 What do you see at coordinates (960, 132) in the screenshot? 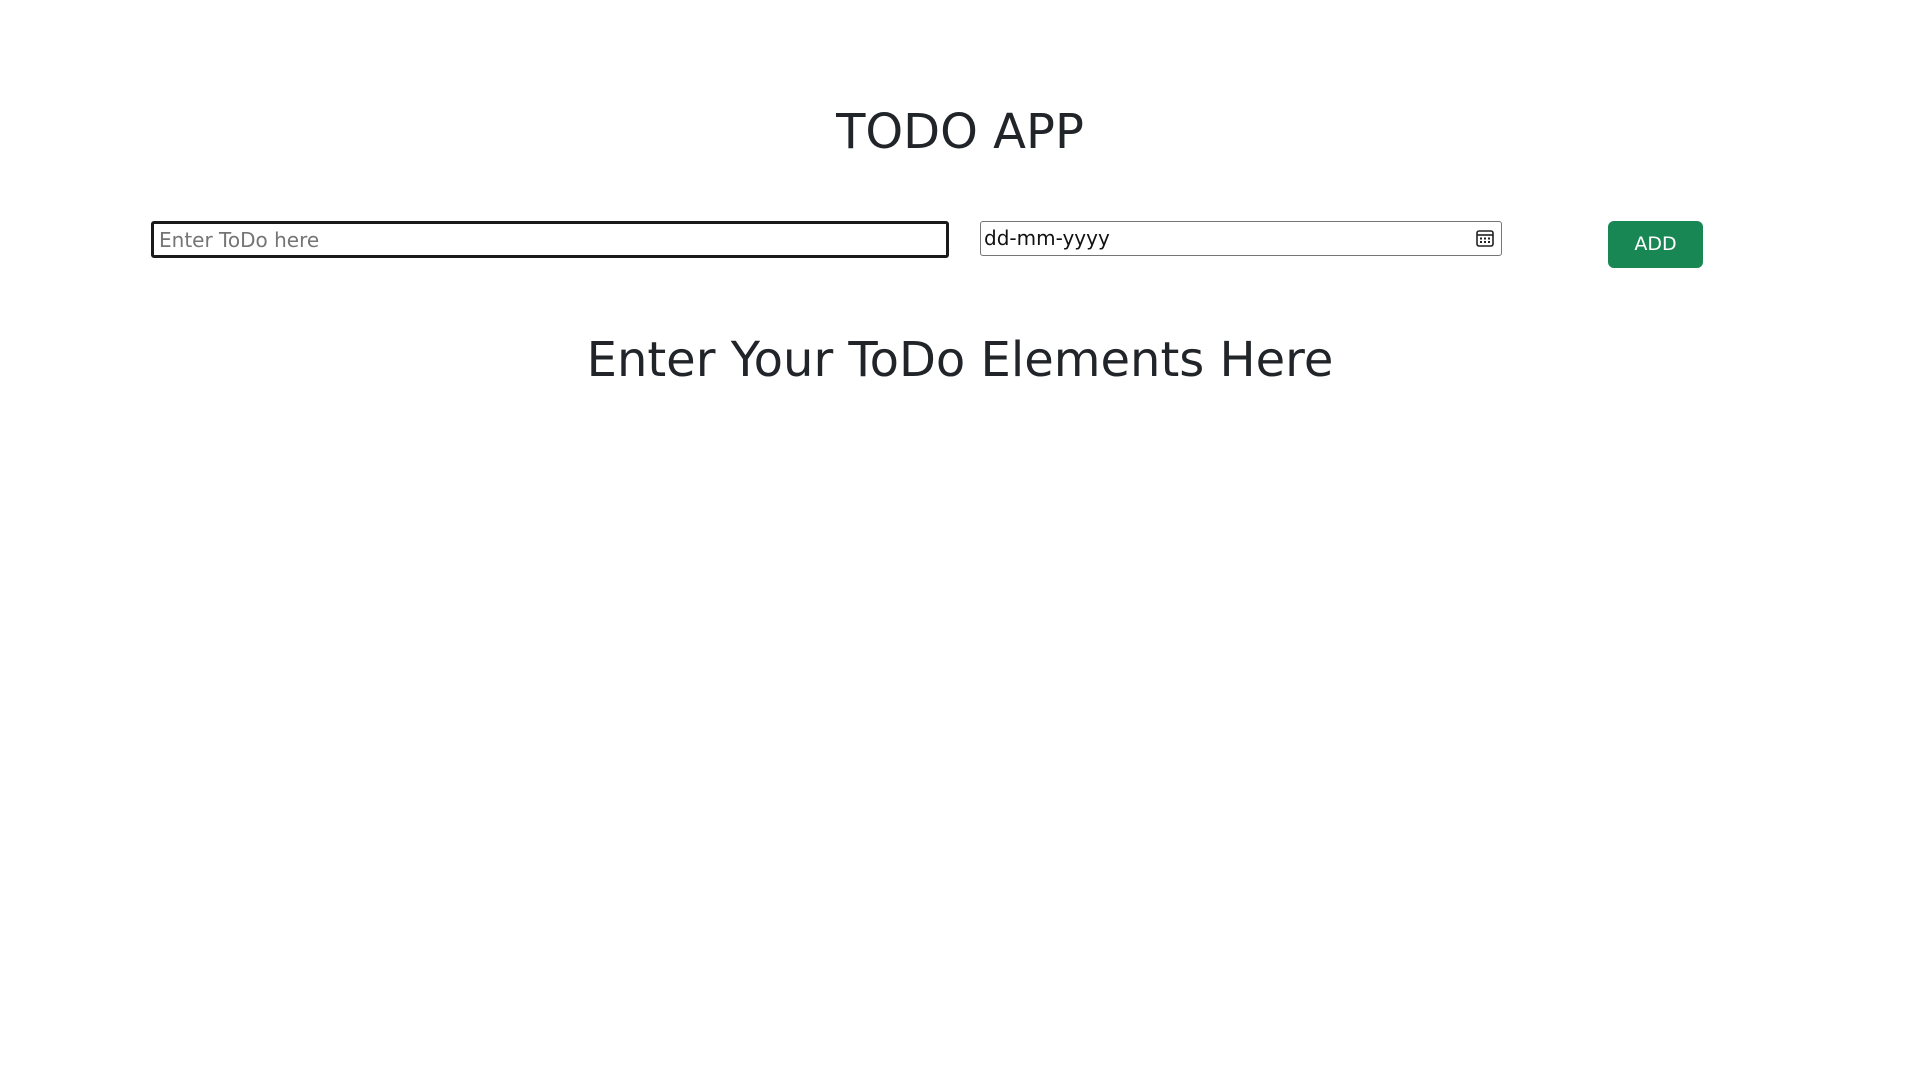
I see `page-title: TODO APP` at bounding box center [960, 132].